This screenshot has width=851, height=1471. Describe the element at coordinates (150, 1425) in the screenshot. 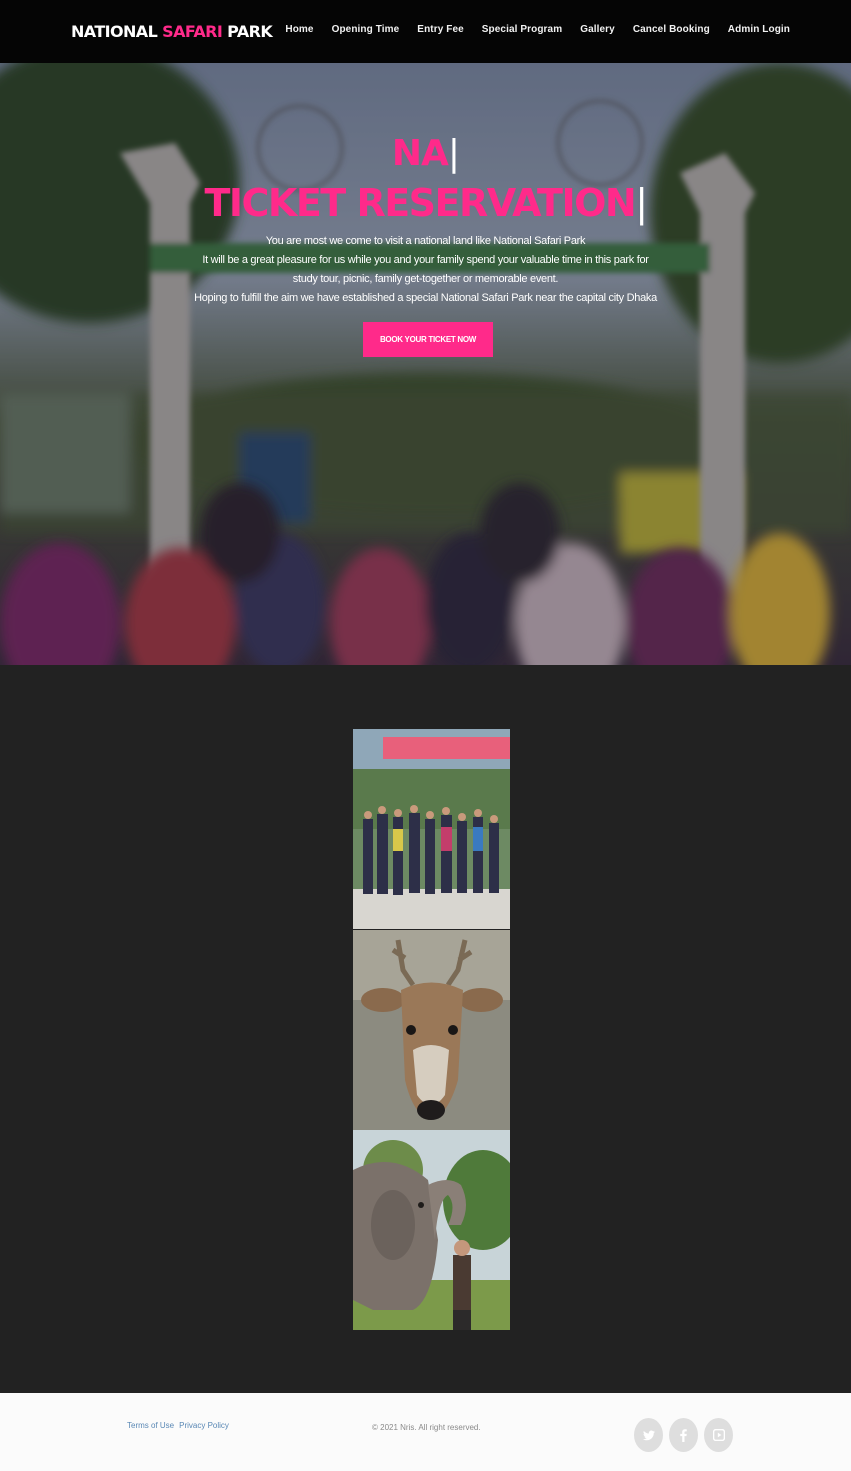

I see `terms-of-use-link: Terms of Use` at that location.